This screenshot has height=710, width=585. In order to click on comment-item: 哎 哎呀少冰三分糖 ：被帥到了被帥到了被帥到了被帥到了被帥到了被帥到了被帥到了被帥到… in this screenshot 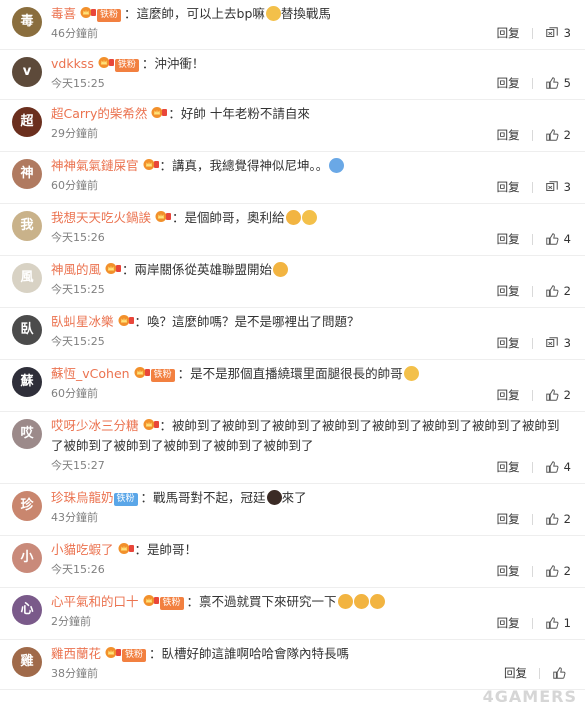, I will do `click(292, 448)`.